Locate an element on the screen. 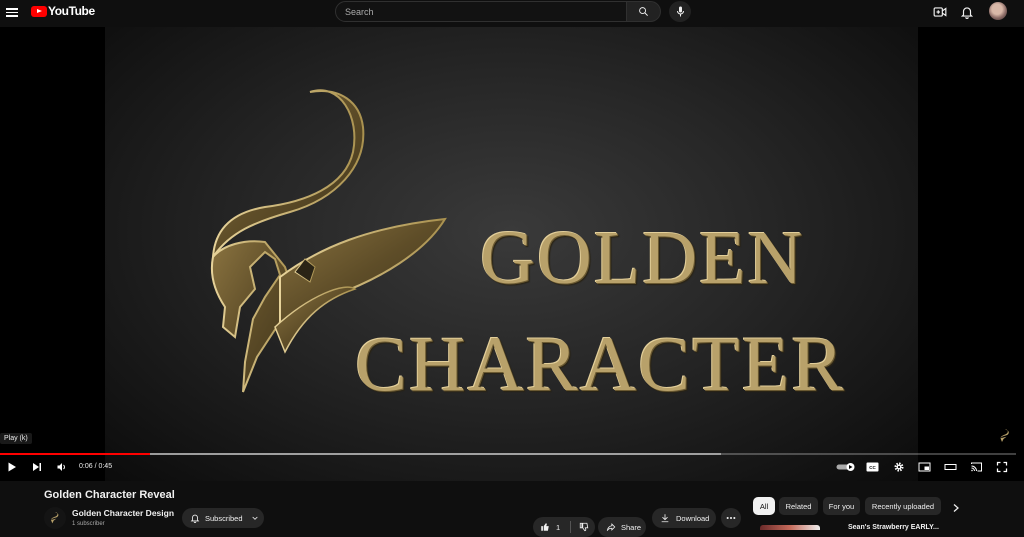 The height and width of the screenshot is (537, 1024). top-bar: YouTube Search is located at coordinates (512, 13).